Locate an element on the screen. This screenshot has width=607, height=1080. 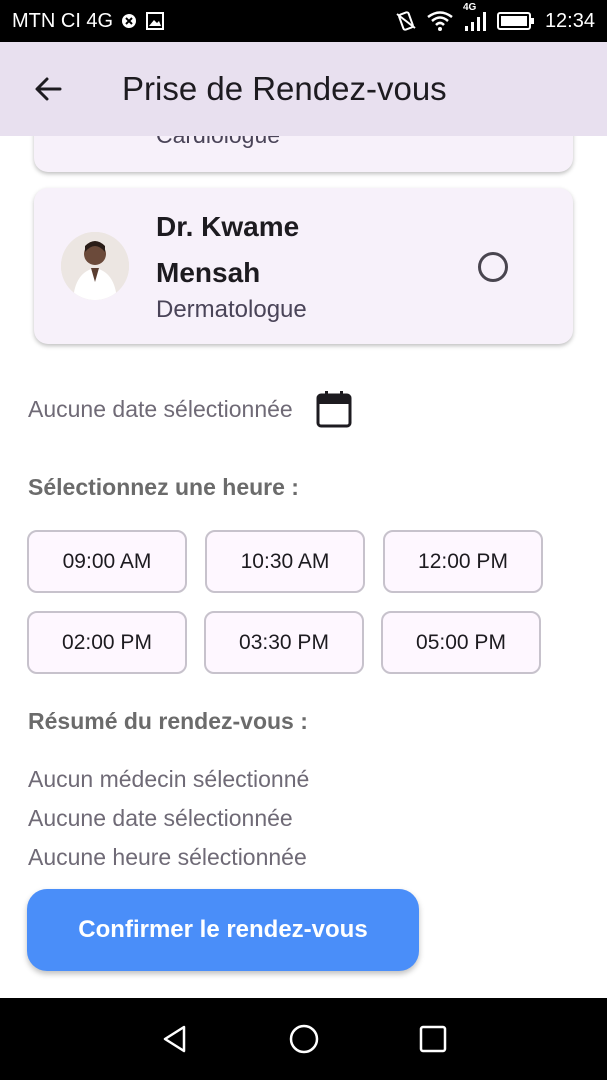
vibrate-icon is located at coordinates (406, 21).